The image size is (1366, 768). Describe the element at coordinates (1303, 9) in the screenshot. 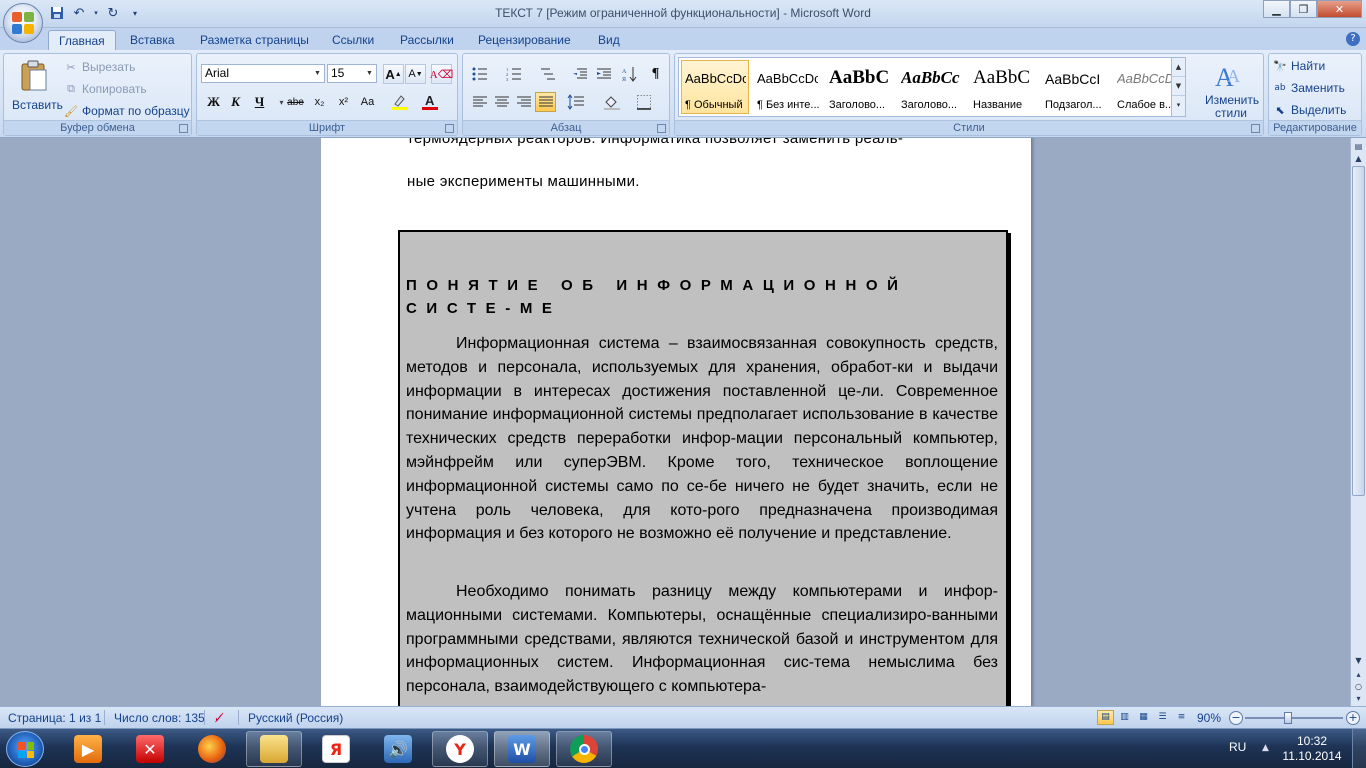

I see `restore-button: ❐` at that location.